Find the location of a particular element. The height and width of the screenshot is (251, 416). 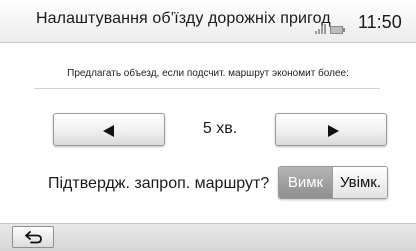

back-arrow-icon is located at coordinates (33, 237).